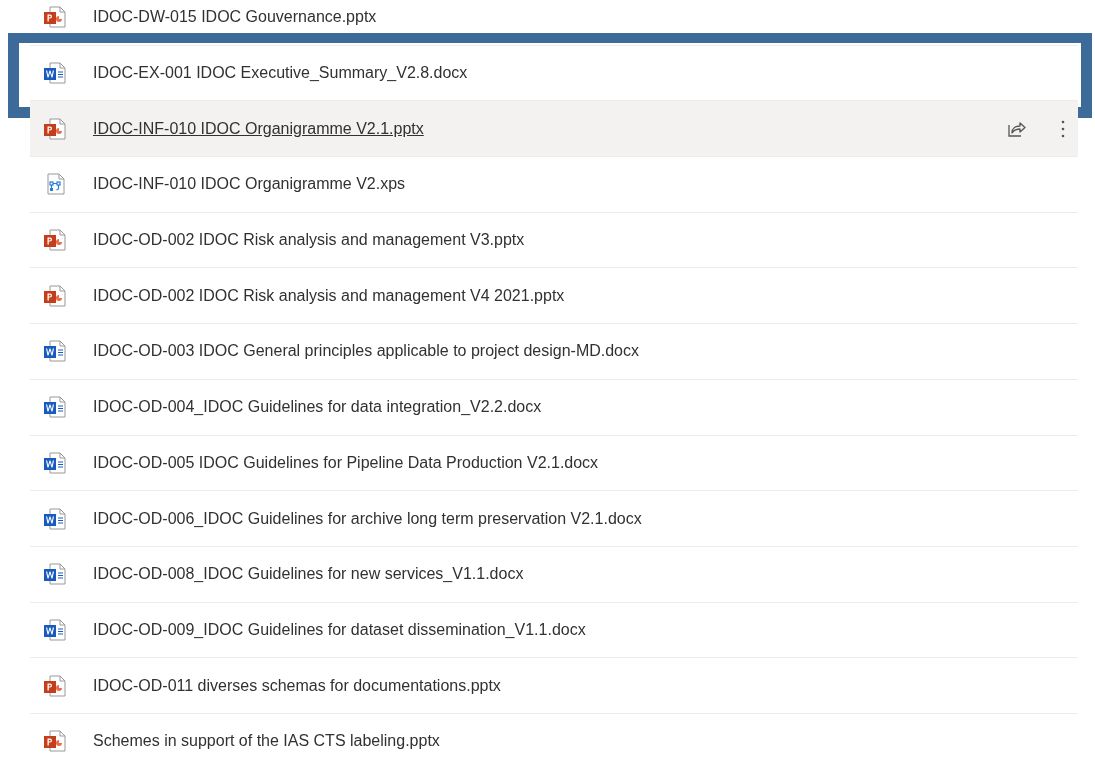 The image size is (1095, 766). I want to click on file-name-link: IDOC-OD-009_IDOC Guidelines for dataset dissemination_V1.1.docx, so click(339, 629).